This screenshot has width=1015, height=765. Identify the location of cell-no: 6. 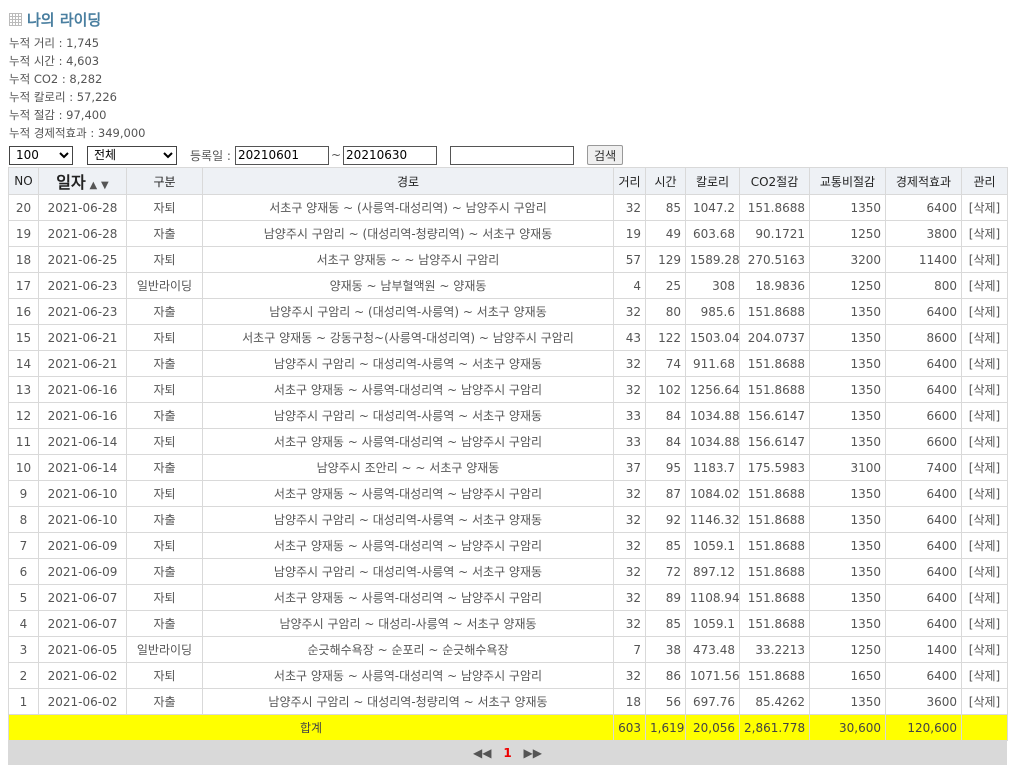
(23, 571).